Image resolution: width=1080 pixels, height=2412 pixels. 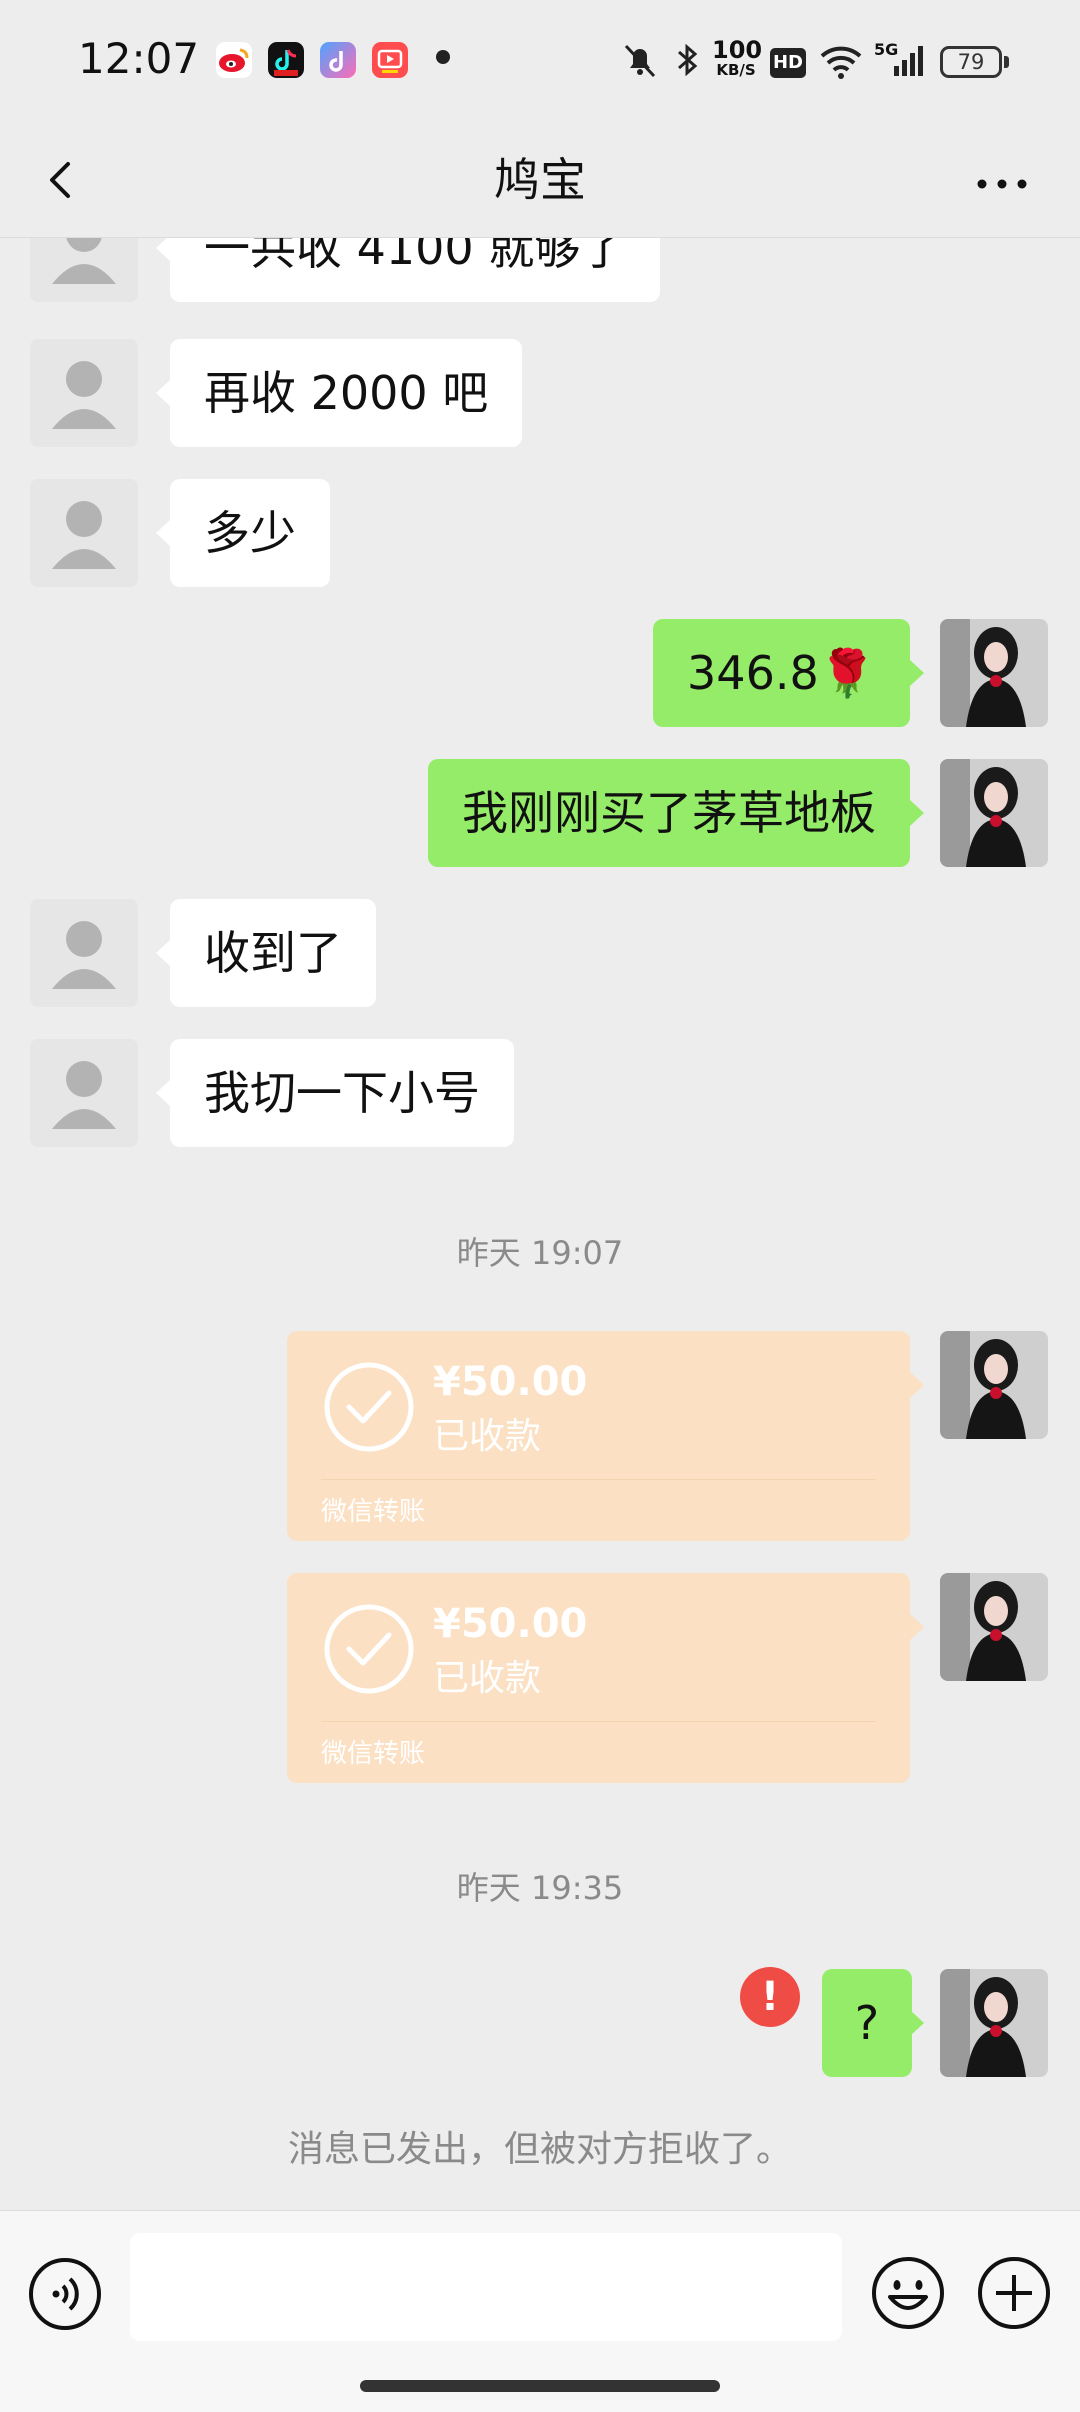 What do you see at coordinates (841, 60) in the screenshot?
I see `wifi-icon` at bounding box center [841, 60].